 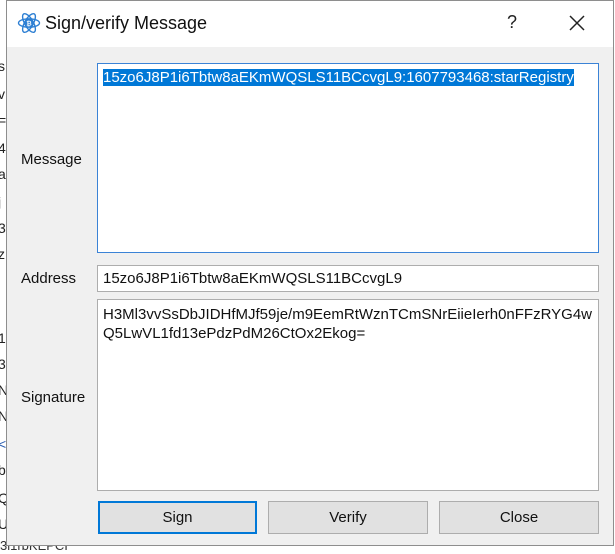 I want to click on background-glyph: z, so click(x=2, y=254).